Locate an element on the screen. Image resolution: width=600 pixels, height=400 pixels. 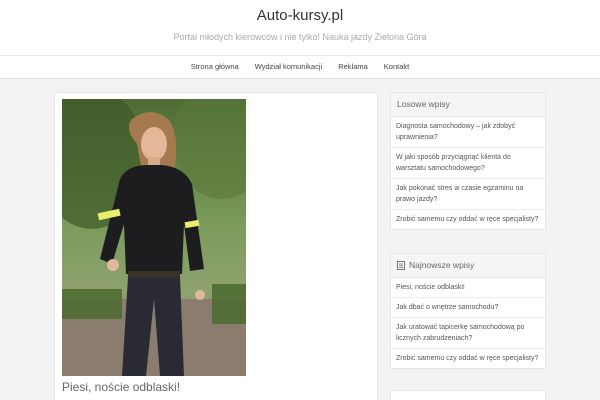
nav-item-contact: Kontakt is located at coordinates (396, 67).